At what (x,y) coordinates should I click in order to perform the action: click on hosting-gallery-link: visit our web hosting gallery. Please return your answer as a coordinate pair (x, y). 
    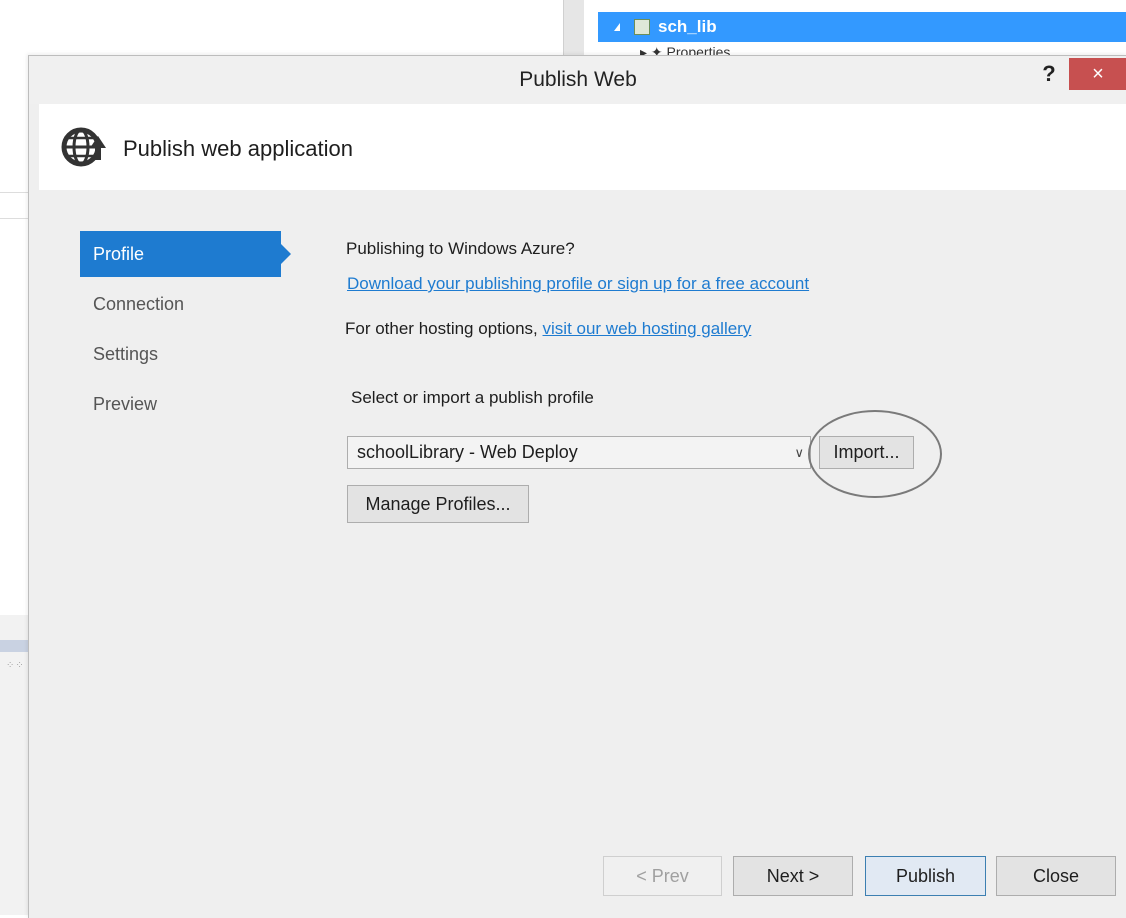
    Looking at the image, I should click on (647, 328).